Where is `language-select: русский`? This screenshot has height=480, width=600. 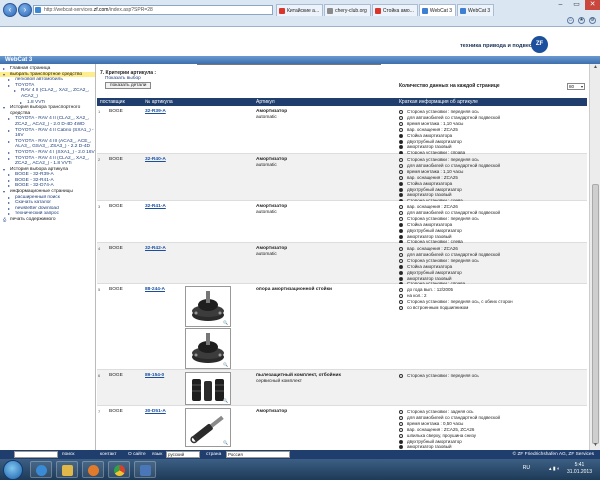
language-select: русский is located at coordinates (183, 454).